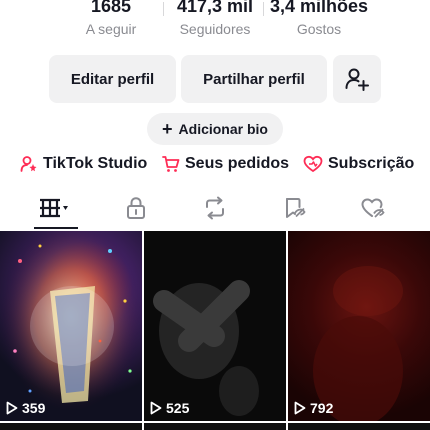  Describe the element at coordinates (178, 408) in the screenshot. I see `view-count-value: 525` at that location.